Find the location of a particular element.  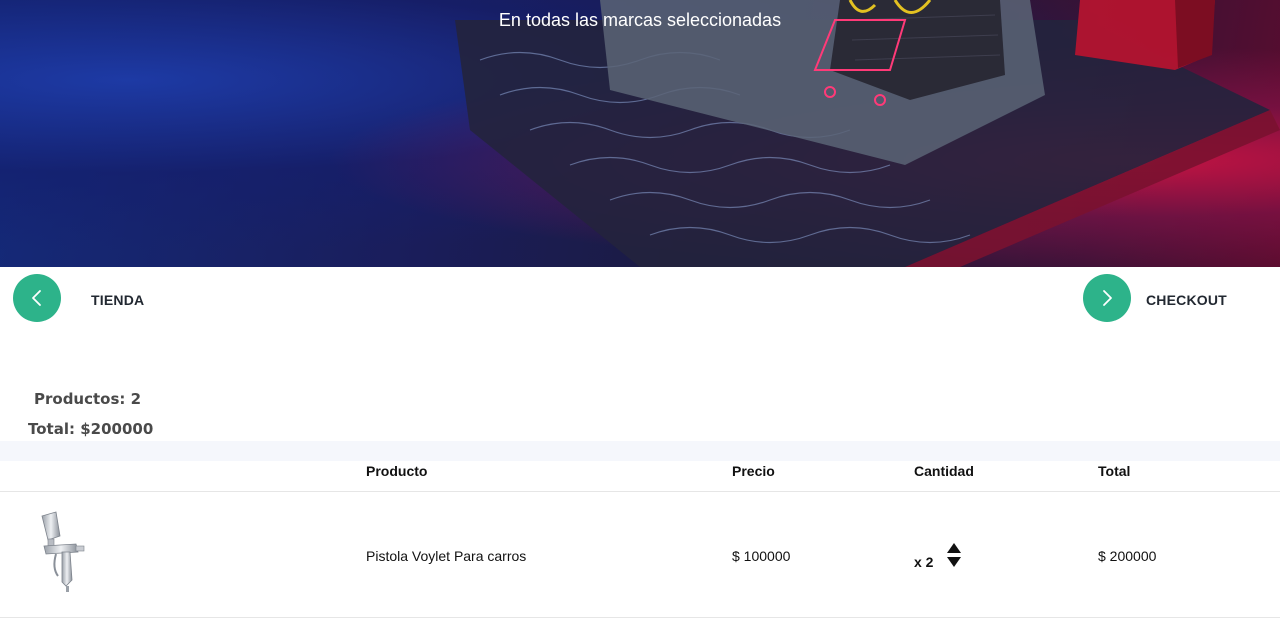

chevron-left-icon is located at coordinates (36, 298).